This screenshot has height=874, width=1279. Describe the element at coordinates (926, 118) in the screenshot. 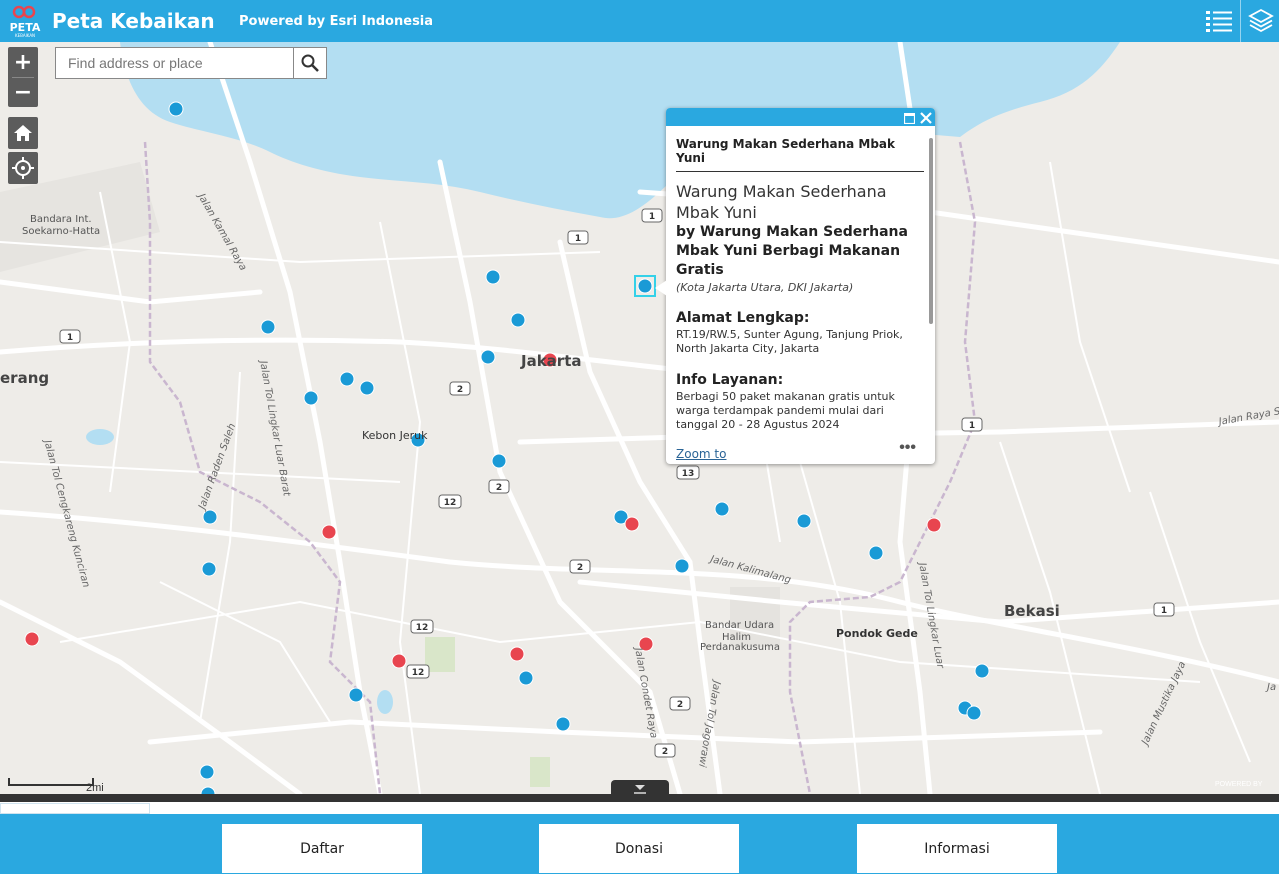

I see `close-icon` at that location.